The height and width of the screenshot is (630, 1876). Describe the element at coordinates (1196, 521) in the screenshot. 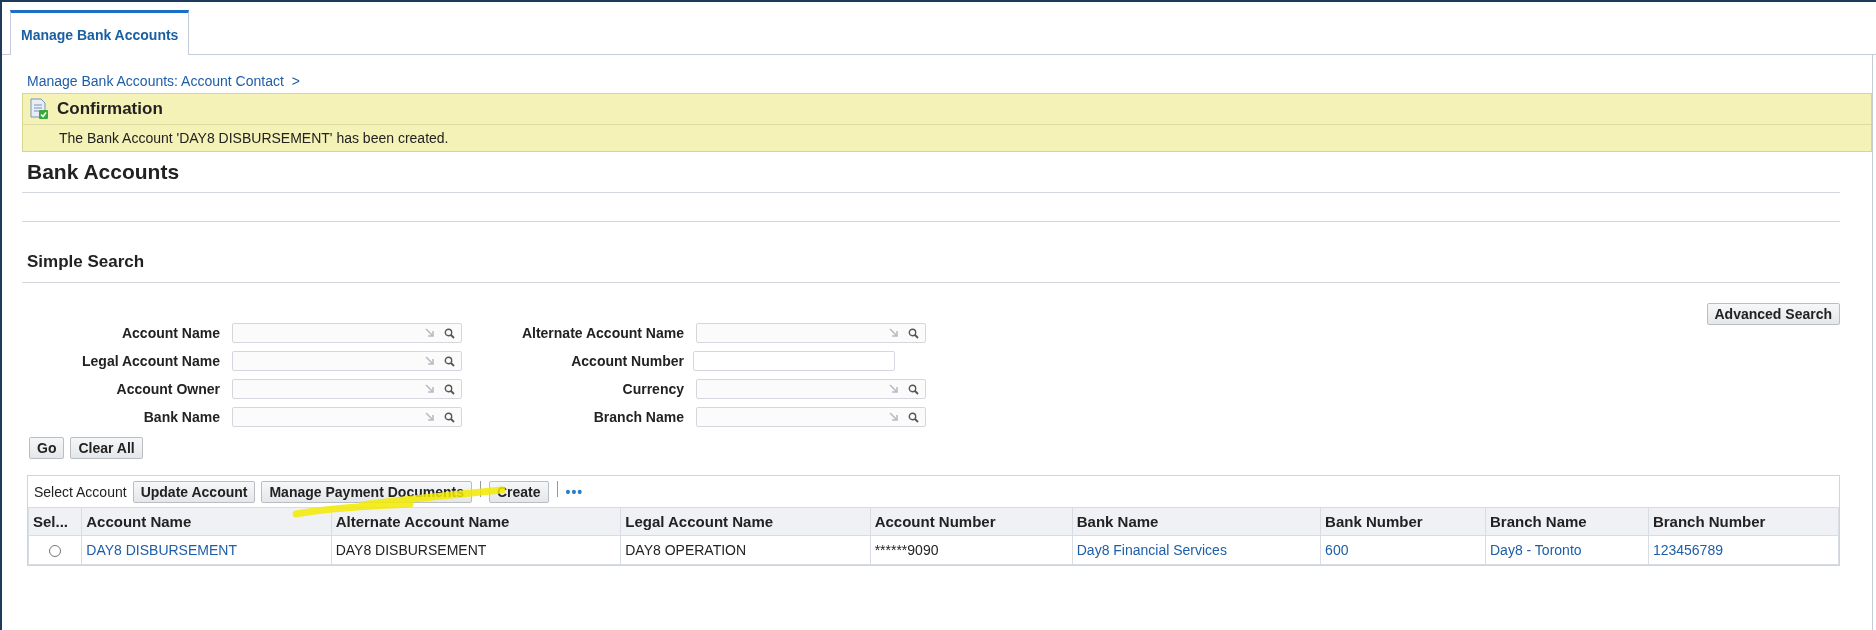

I see `column-header: Bank Name` at that location.